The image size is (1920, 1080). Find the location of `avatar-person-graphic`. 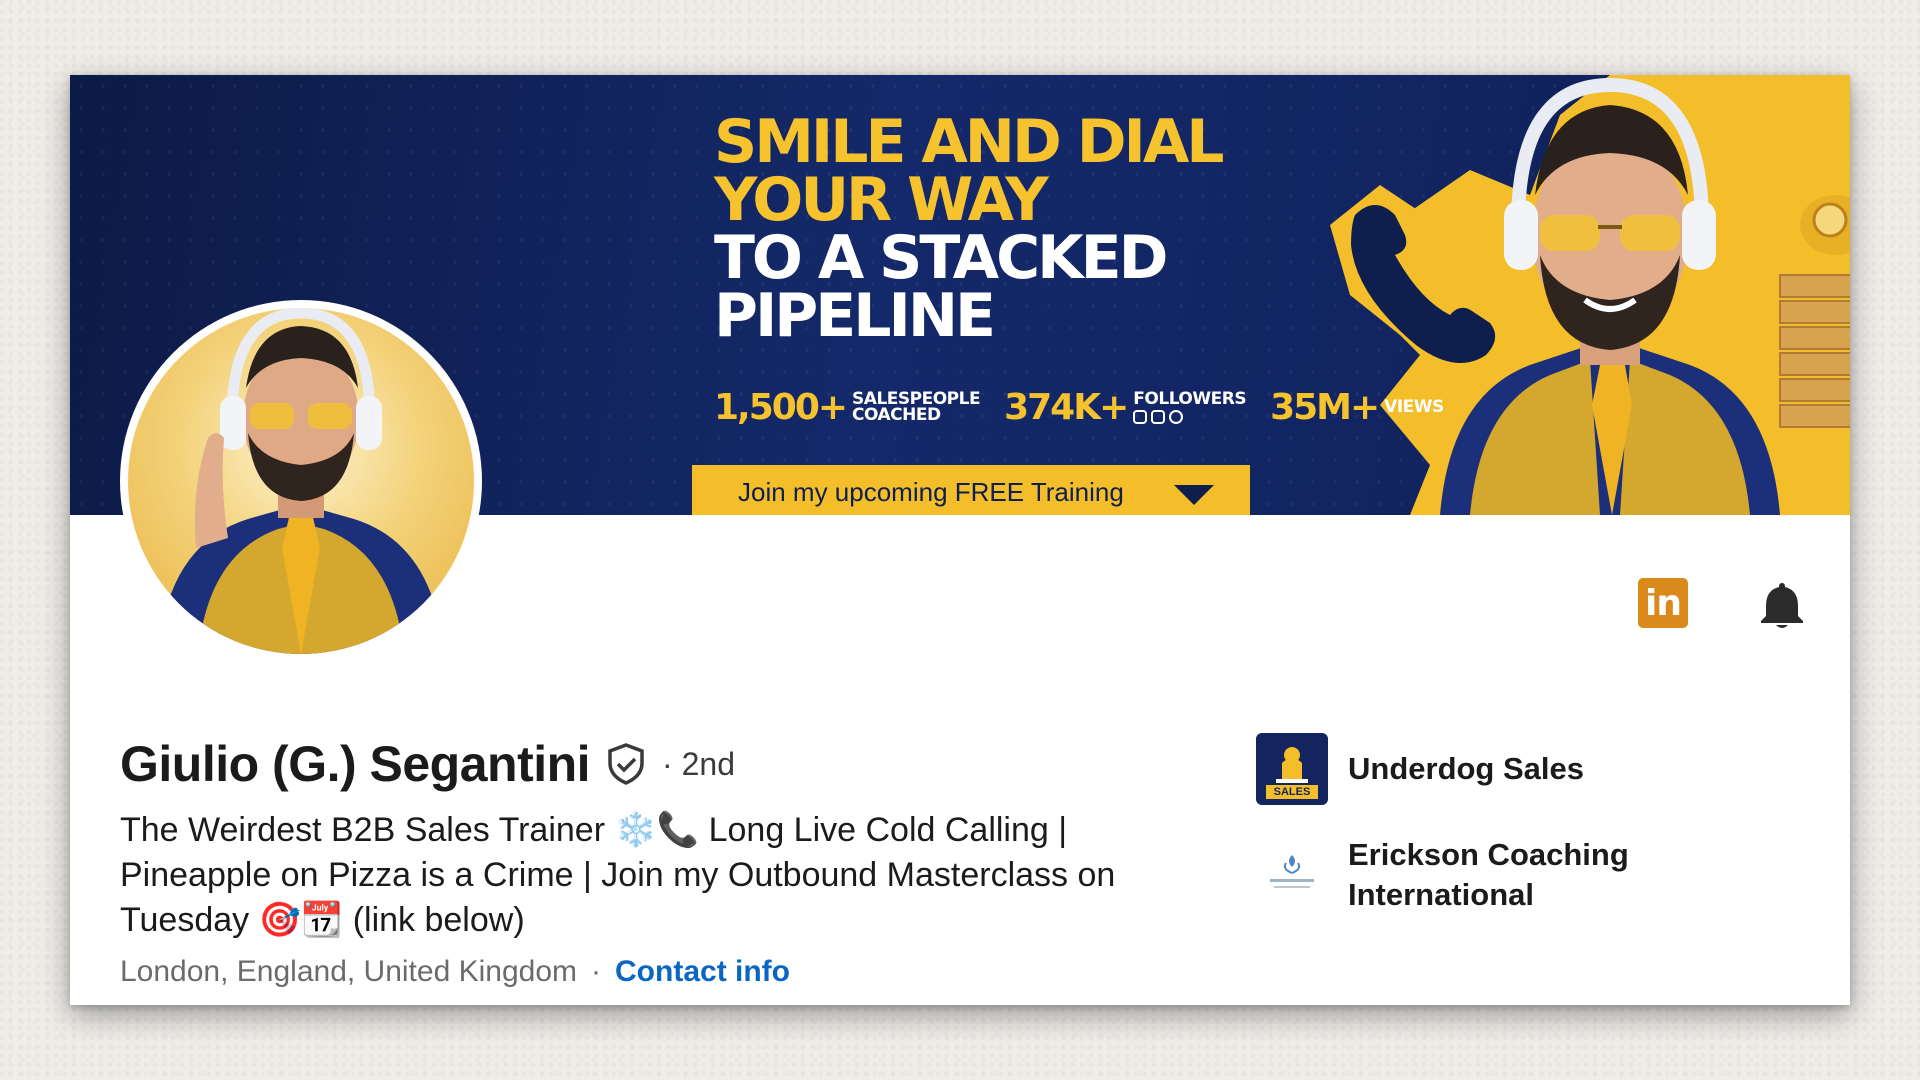

avatar-person-graphic is located at coordinates (301, 481).